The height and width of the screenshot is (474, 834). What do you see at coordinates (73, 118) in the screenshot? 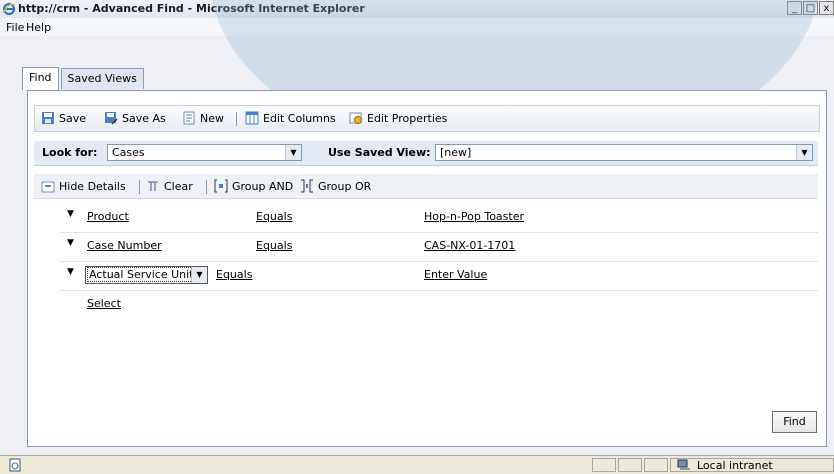
I see `save-label: Save` at bounding box center [73, 118].